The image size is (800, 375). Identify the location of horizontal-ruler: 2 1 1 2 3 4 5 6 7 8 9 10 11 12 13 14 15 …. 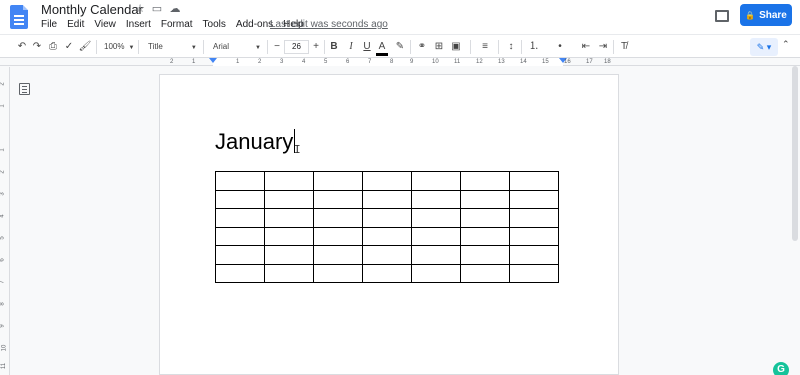
(400, 62).